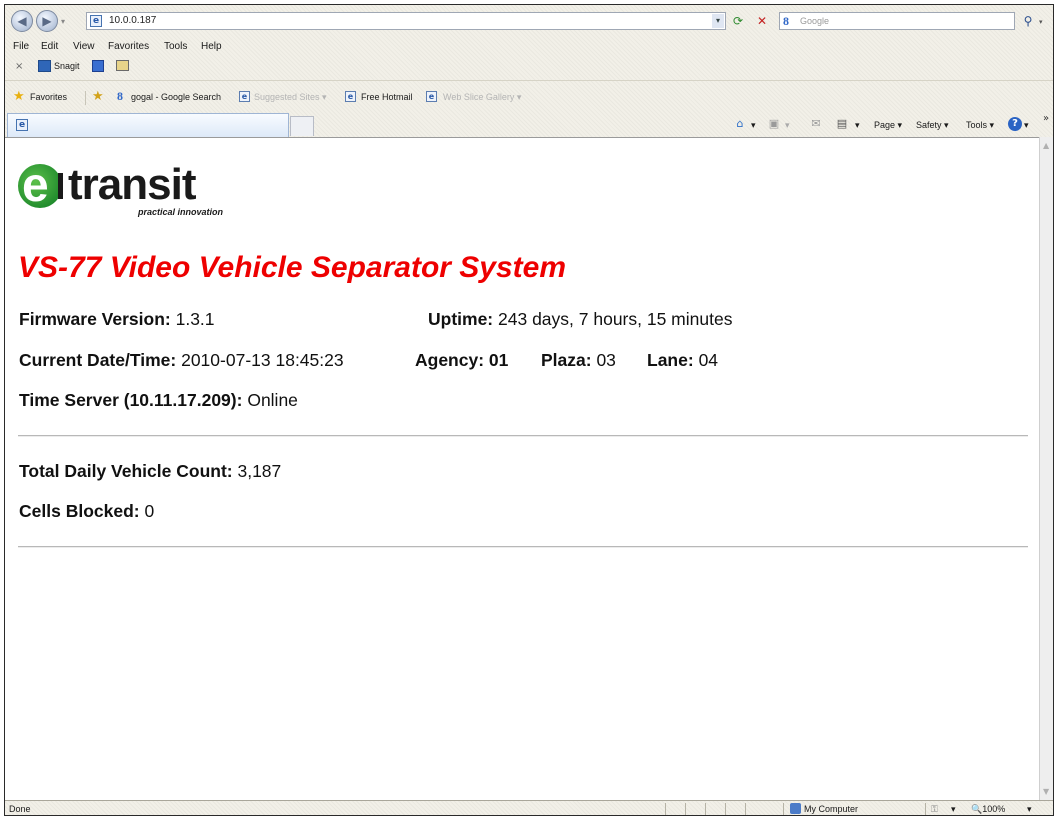 This screenshot has height=821, width=1061. What do you see at coordinates (132, 184) in the screenshot?
I see `logo-wordmark: transit` at bounding box center [132, 184].